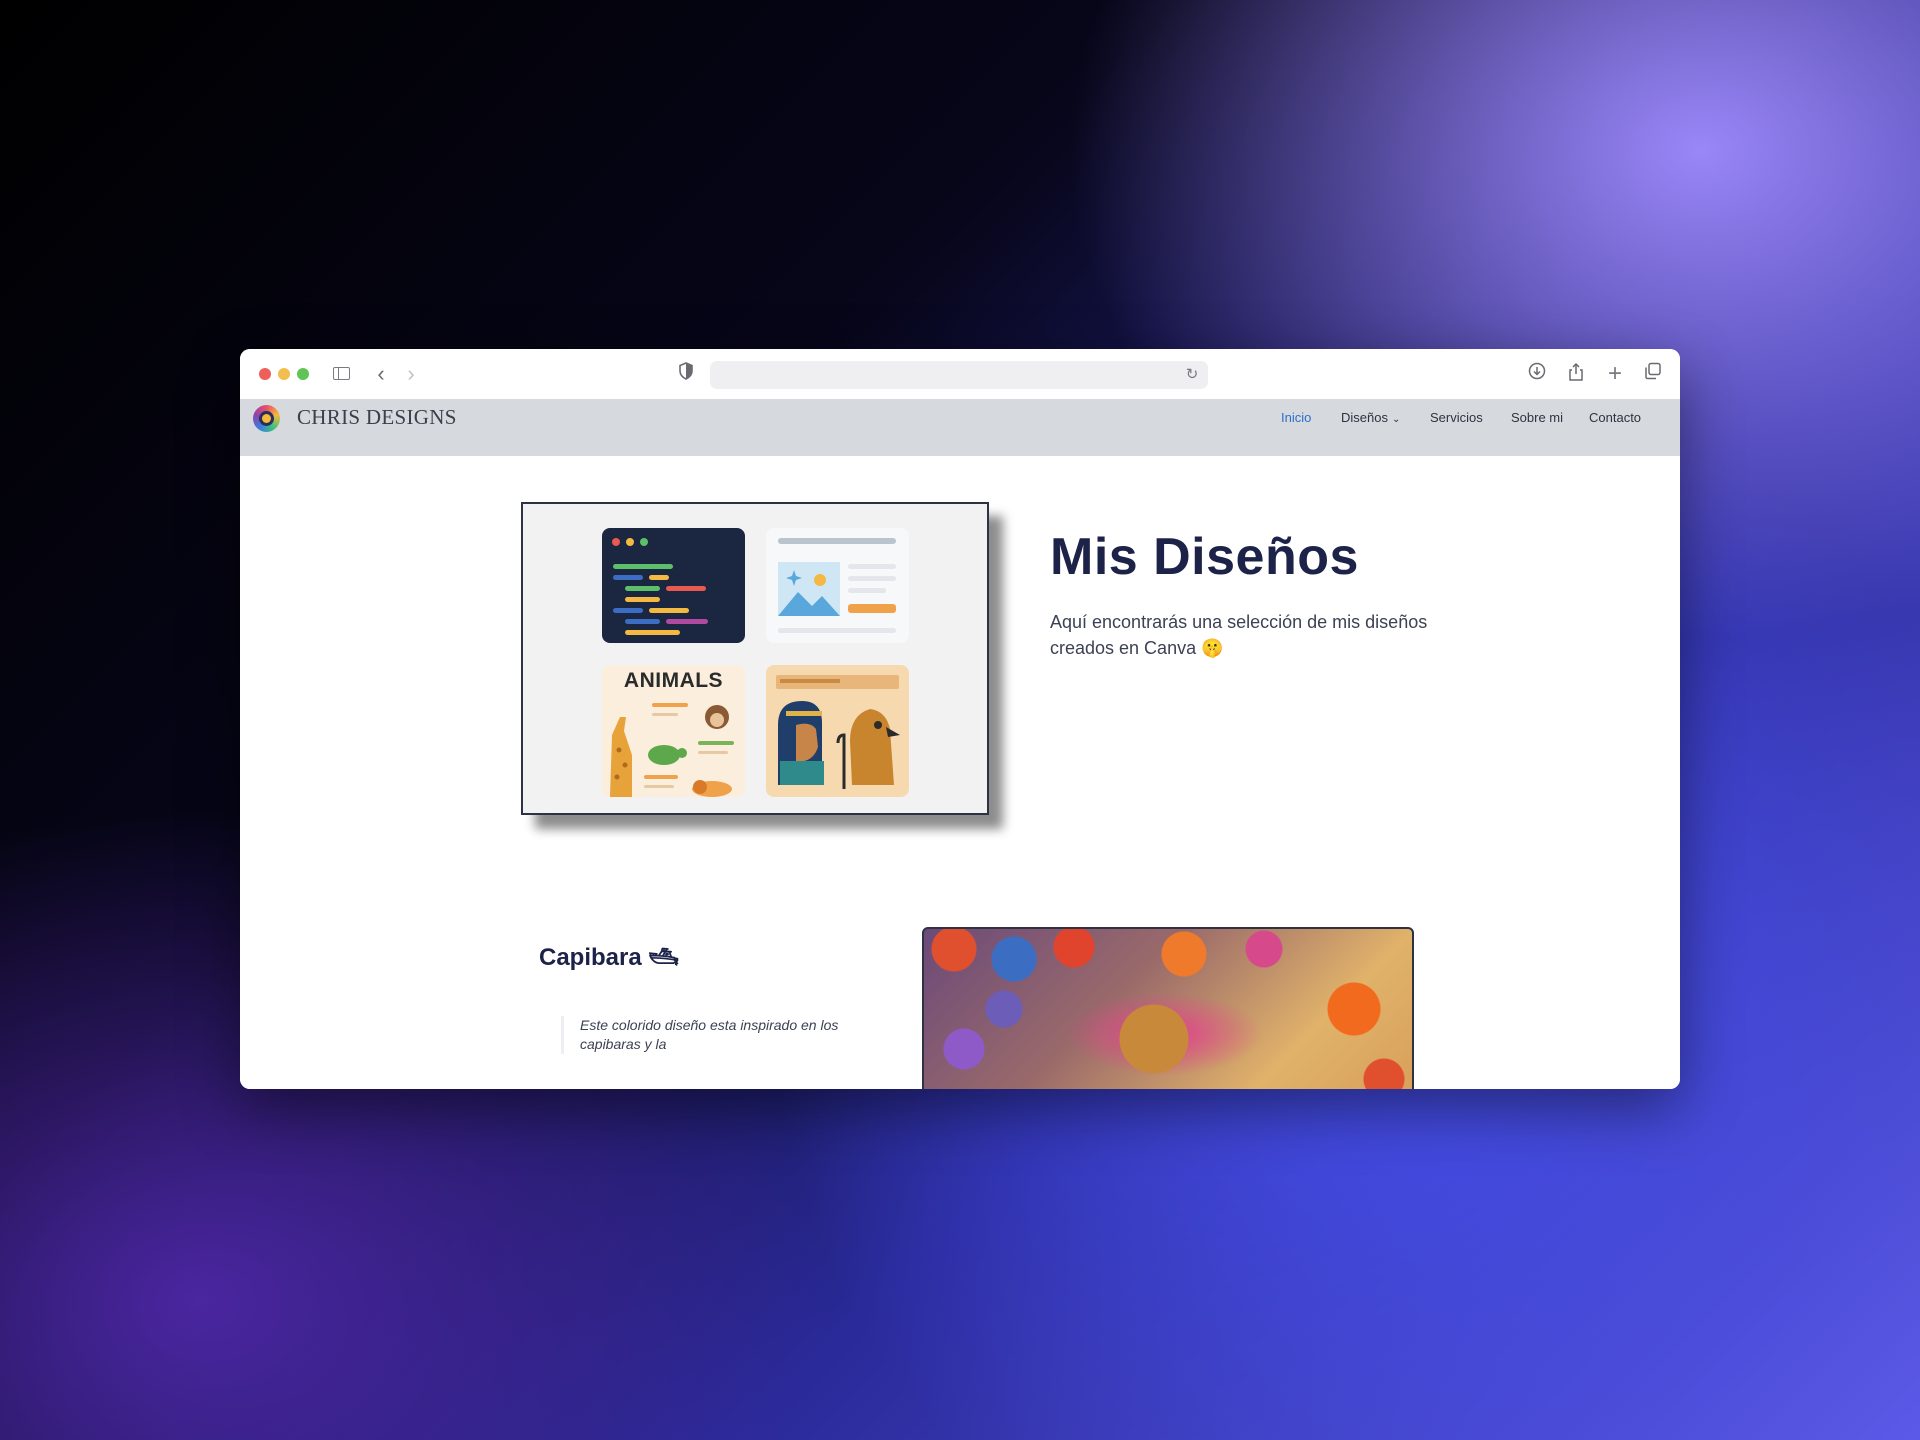  What do you see at coordinates (341, 374) in the screenshot?
I see `sidebar-toggle-icon` at bounding box center [341, 374].